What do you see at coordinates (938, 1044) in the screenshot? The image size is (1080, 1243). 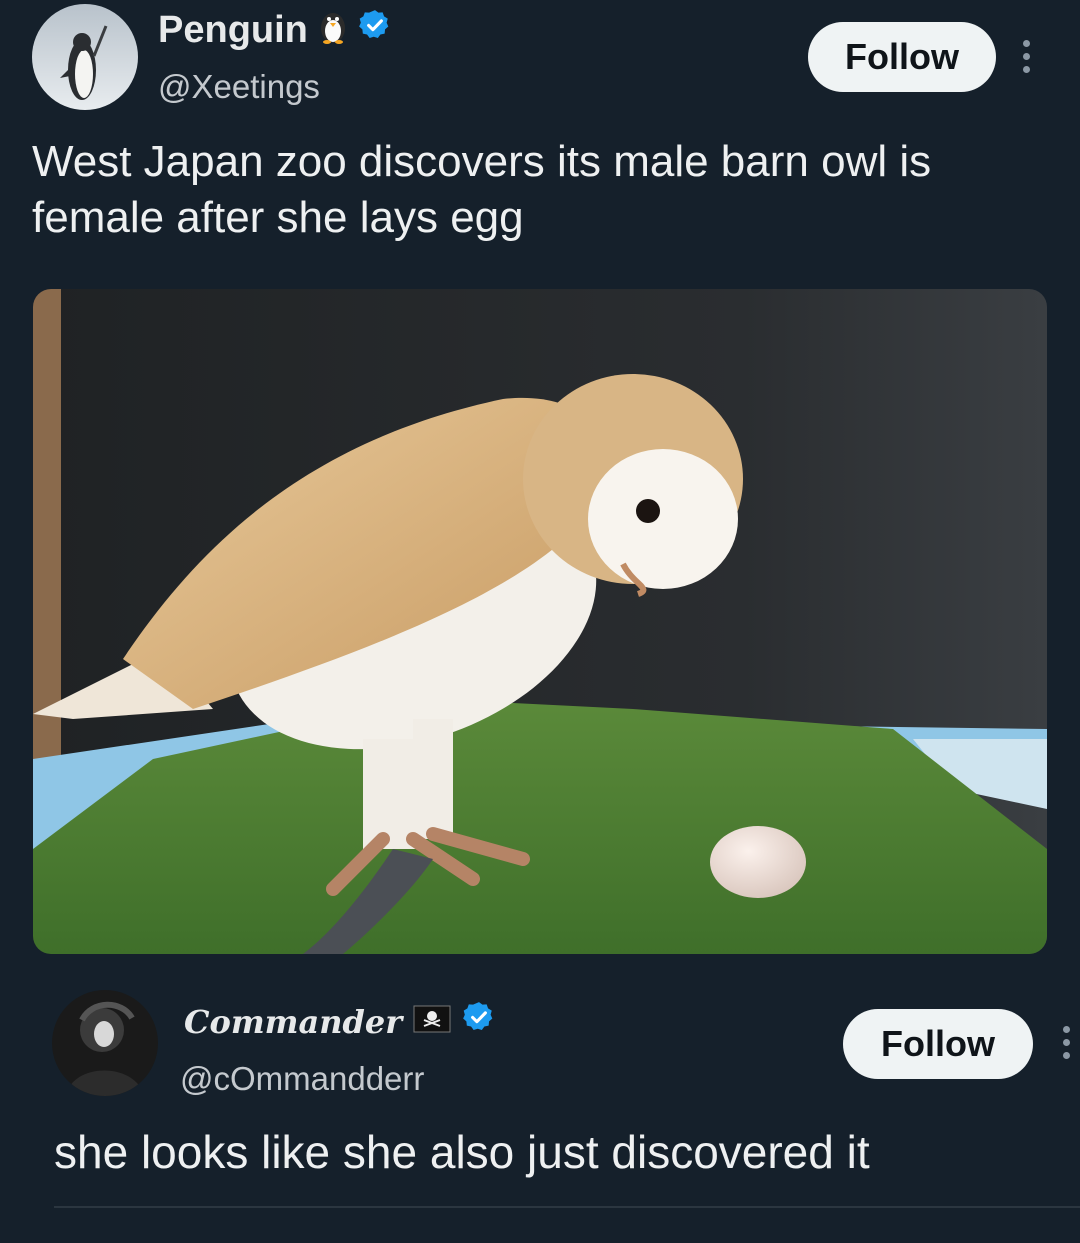 I see `reply-follow-button: Follow` at bounding box center [938, 1044].